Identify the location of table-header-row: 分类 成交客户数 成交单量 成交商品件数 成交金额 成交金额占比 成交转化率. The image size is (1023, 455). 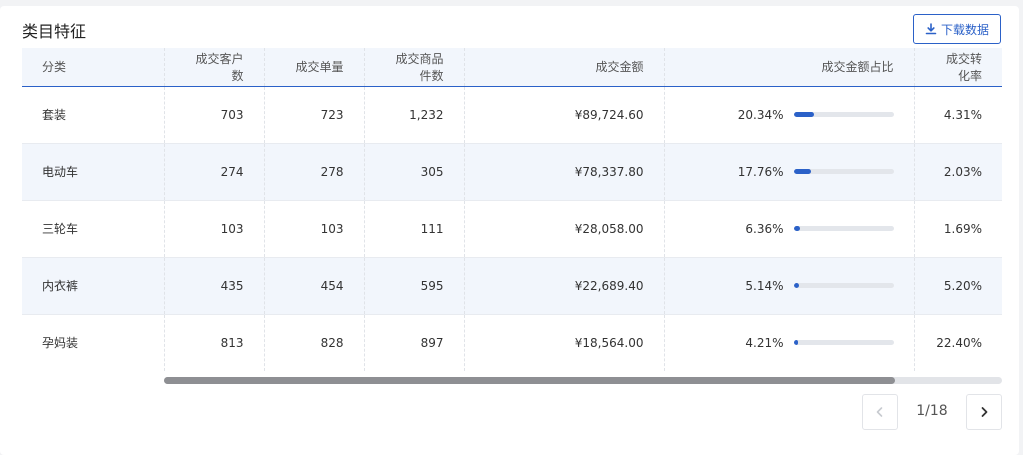
(512, 67).